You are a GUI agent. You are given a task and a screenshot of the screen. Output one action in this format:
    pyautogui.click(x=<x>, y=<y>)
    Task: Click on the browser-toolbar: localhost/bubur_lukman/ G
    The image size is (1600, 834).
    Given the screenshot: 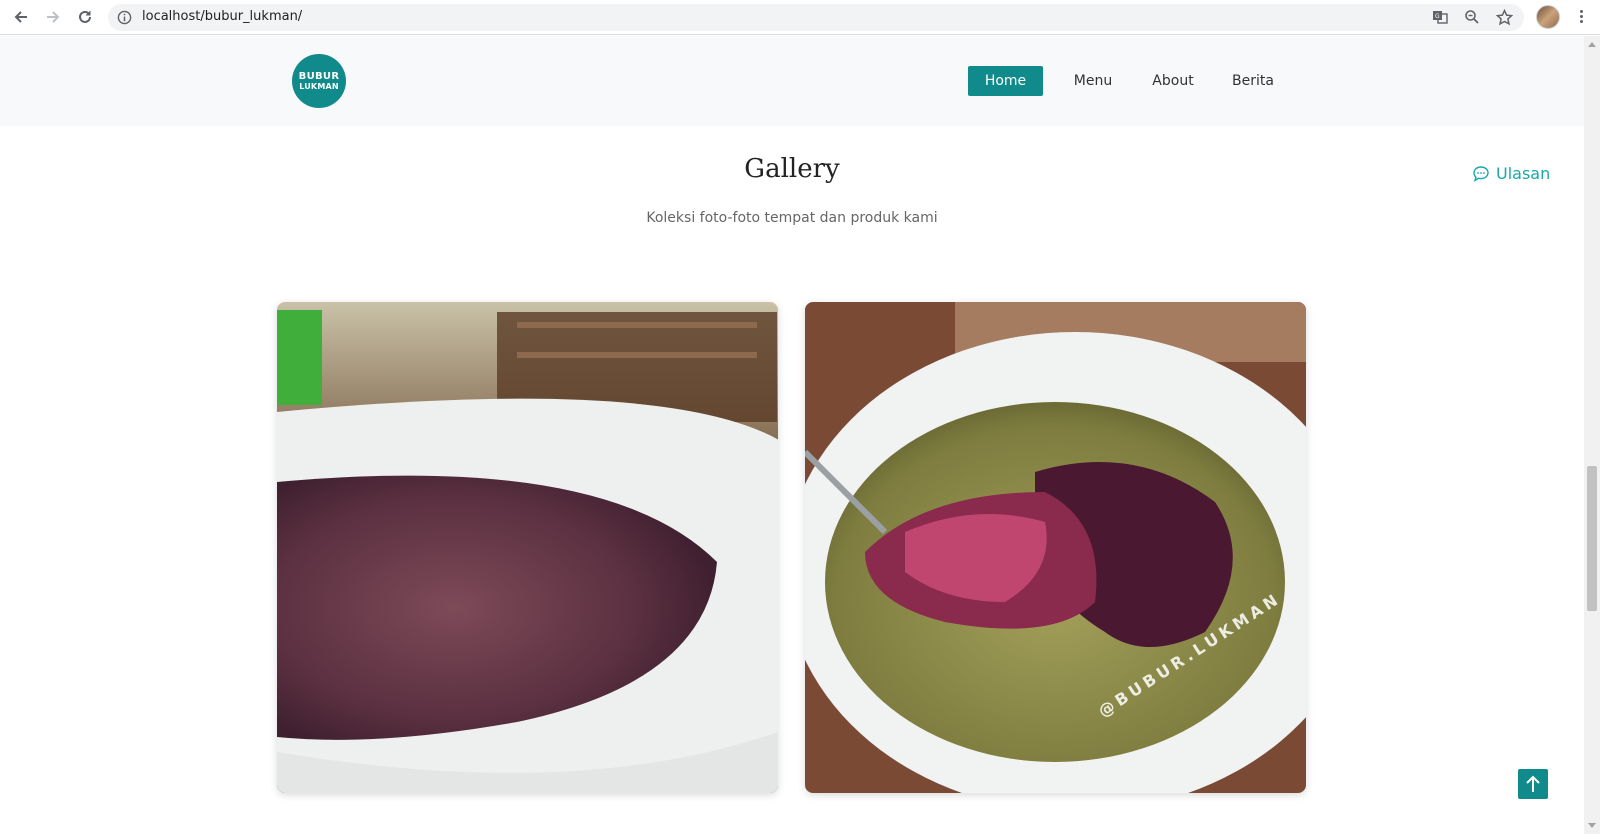 What is the action you would take?
    pyautogui.click(x=800, y=17)
    